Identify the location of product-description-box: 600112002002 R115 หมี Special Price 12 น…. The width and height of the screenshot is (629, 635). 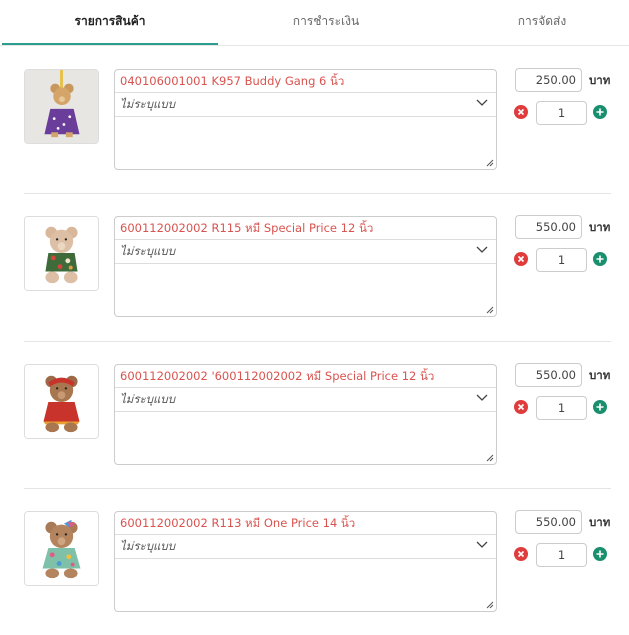
(305, 266).